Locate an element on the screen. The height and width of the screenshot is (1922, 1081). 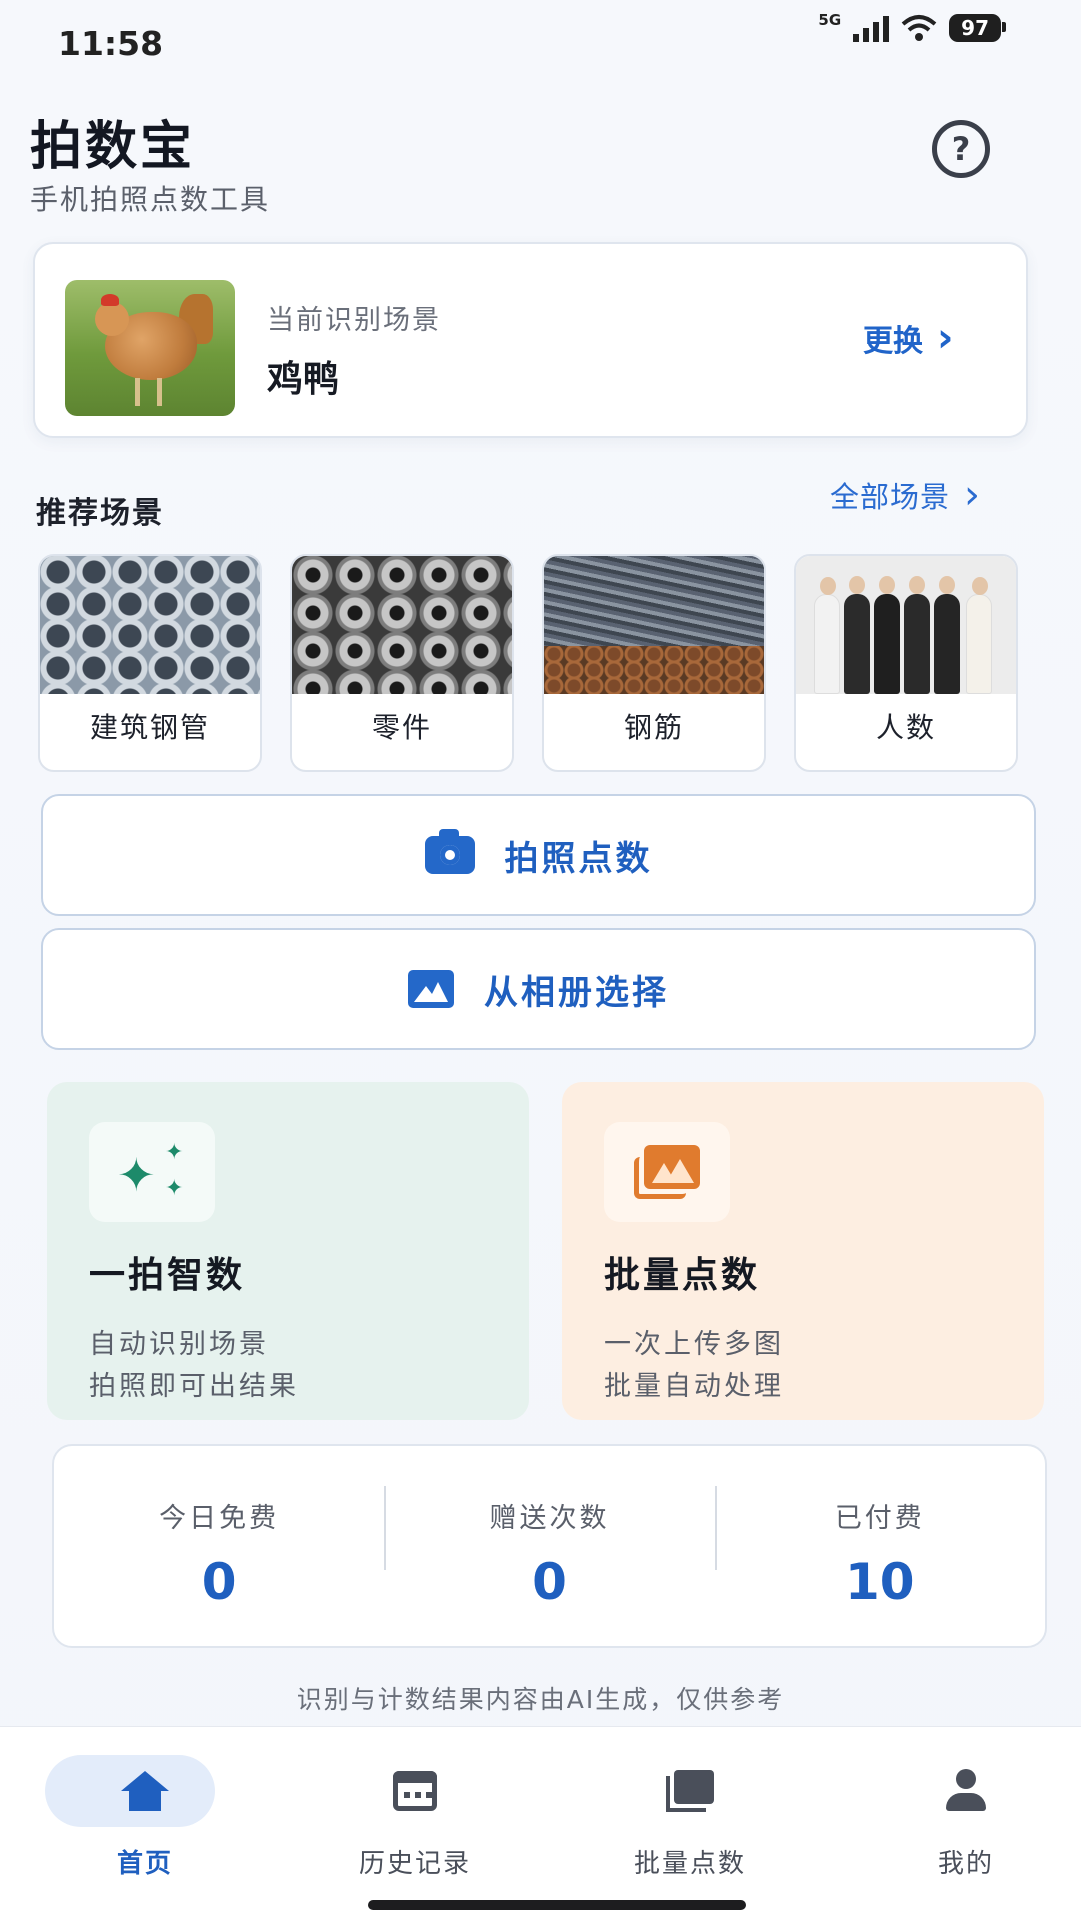
tab-label: 首页 is located at coordinates (144, 1864).